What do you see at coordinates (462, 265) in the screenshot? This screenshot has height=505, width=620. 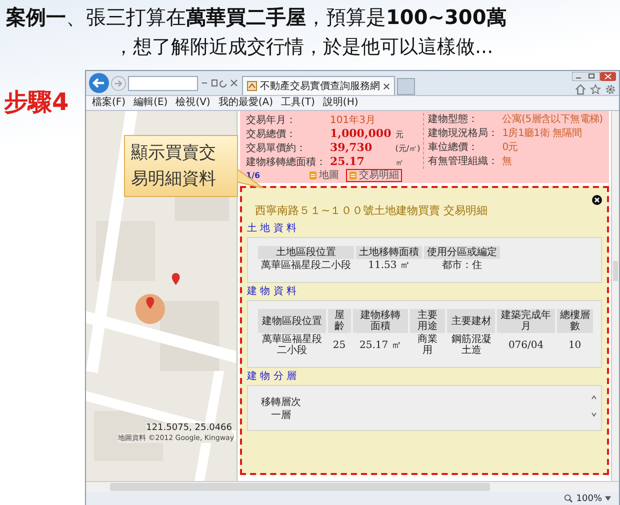 I see `table-cell-text: 都市：住` at bounding box center [462, 265].